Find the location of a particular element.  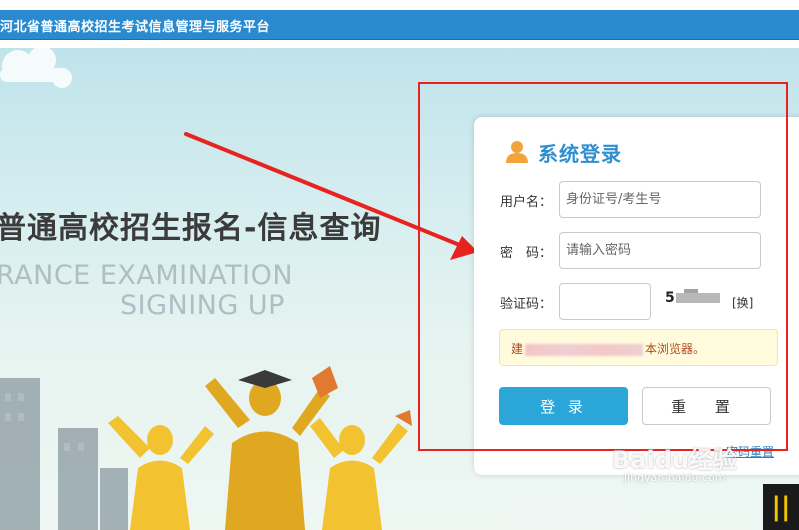

captcha-label: 验证码： is located at coordinates (526, 304).